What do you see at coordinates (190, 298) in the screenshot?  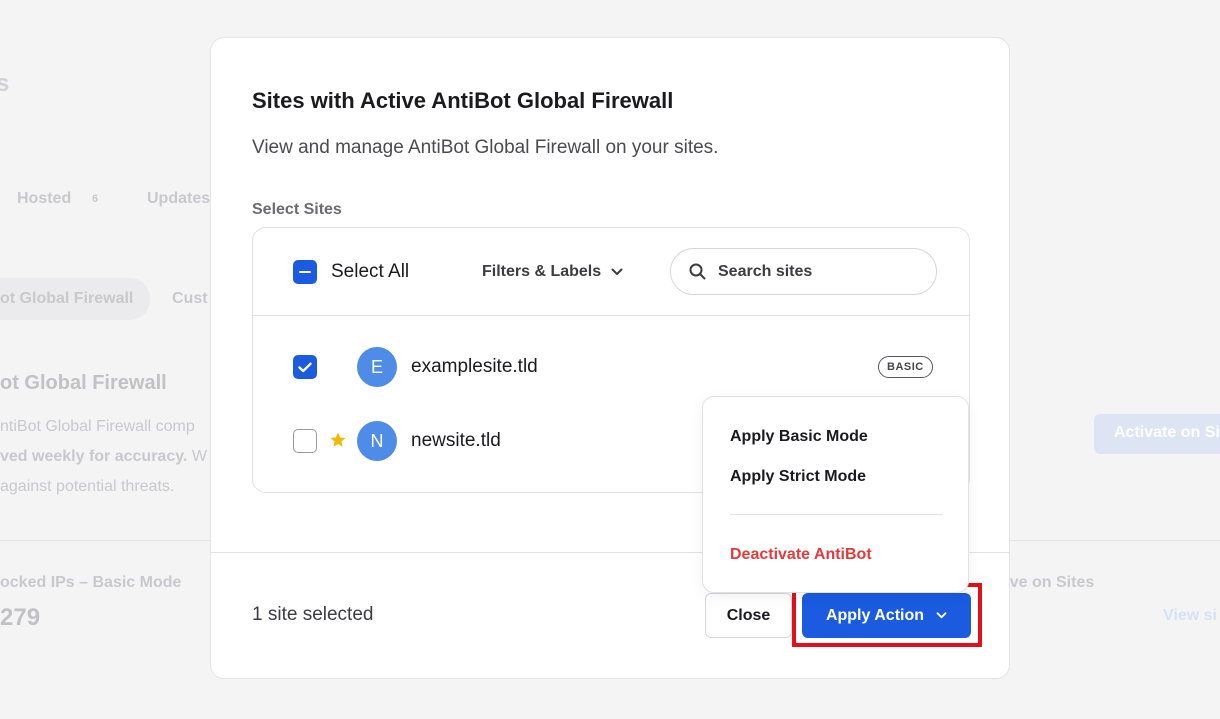 I see `bg-subtab-custom: Cust` at bounding box center [190, 298].